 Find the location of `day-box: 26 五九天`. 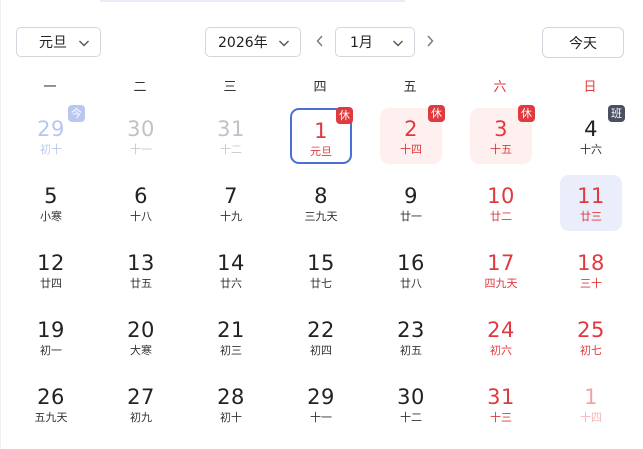

day-box: 26 五九天 is located at coordinates (51, 404).